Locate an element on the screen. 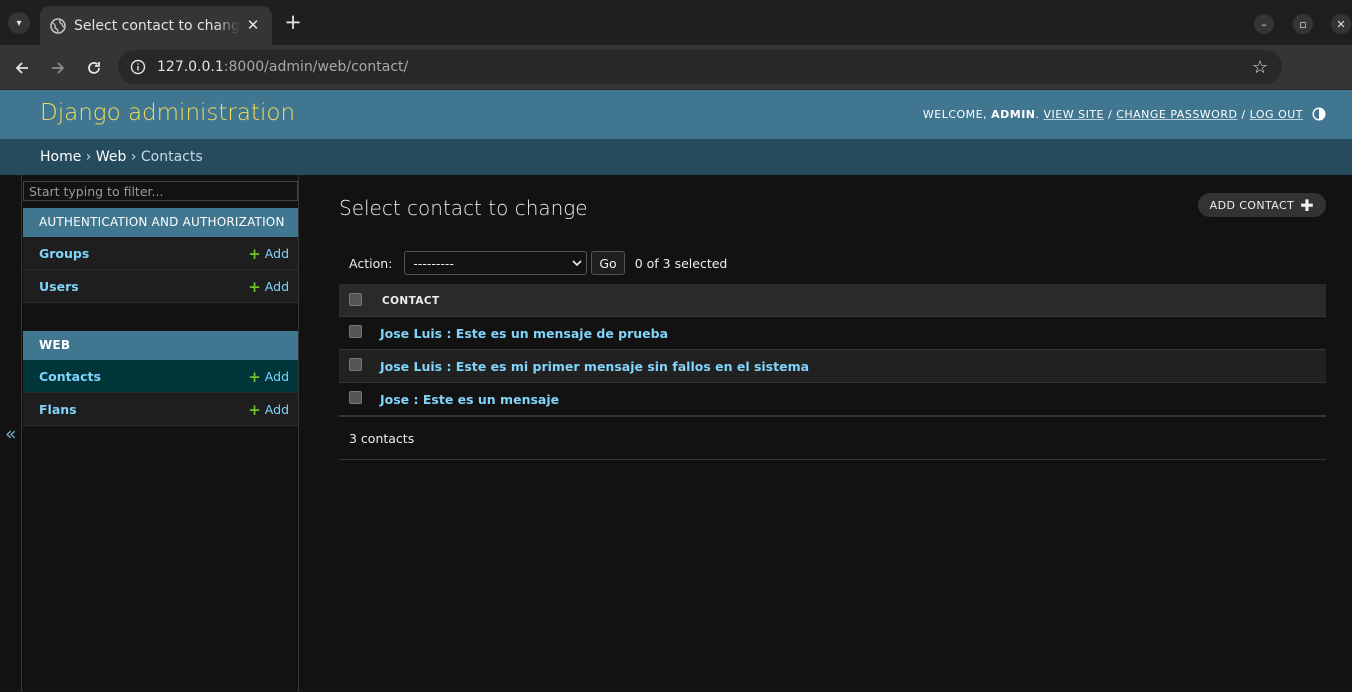 The height and width of the screenshot is (692, 1352). table-row: Jose : Este es un mensaje is located at coordinates (832, 399).